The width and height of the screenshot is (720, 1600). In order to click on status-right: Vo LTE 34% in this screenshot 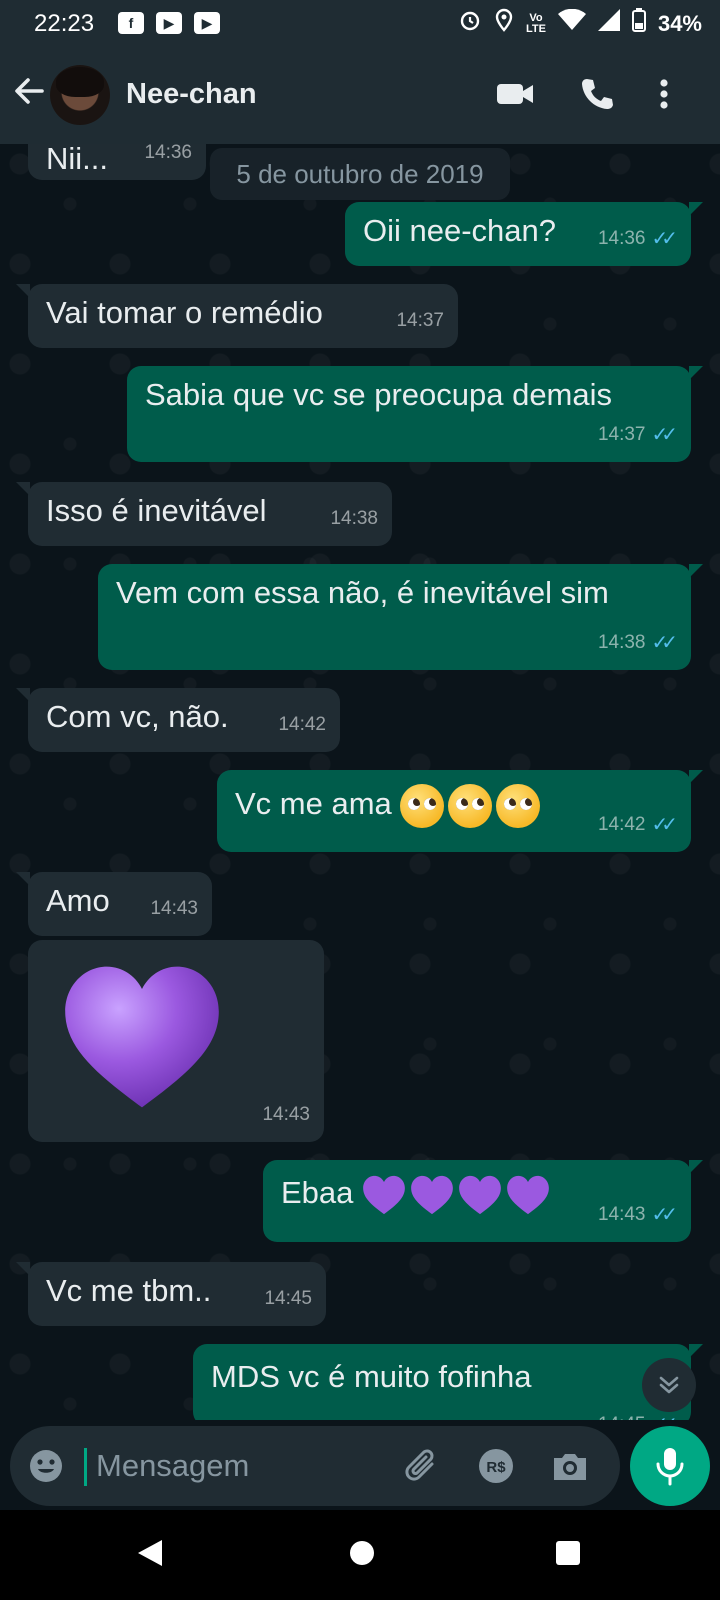, I will do `click(580, 23)`.